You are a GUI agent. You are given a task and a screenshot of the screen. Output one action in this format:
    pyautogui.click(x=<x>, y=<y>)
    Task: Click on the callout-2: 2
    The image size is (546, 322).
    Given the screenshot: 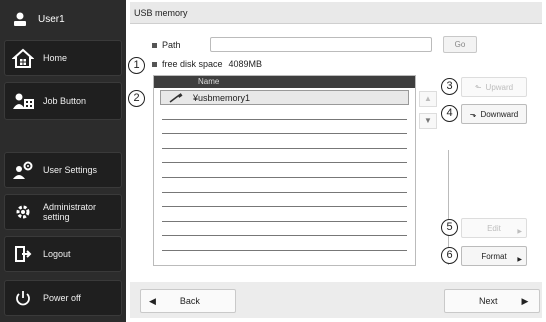 What is the action you would take?
    pyautogui.click(x=136, y=98)
    